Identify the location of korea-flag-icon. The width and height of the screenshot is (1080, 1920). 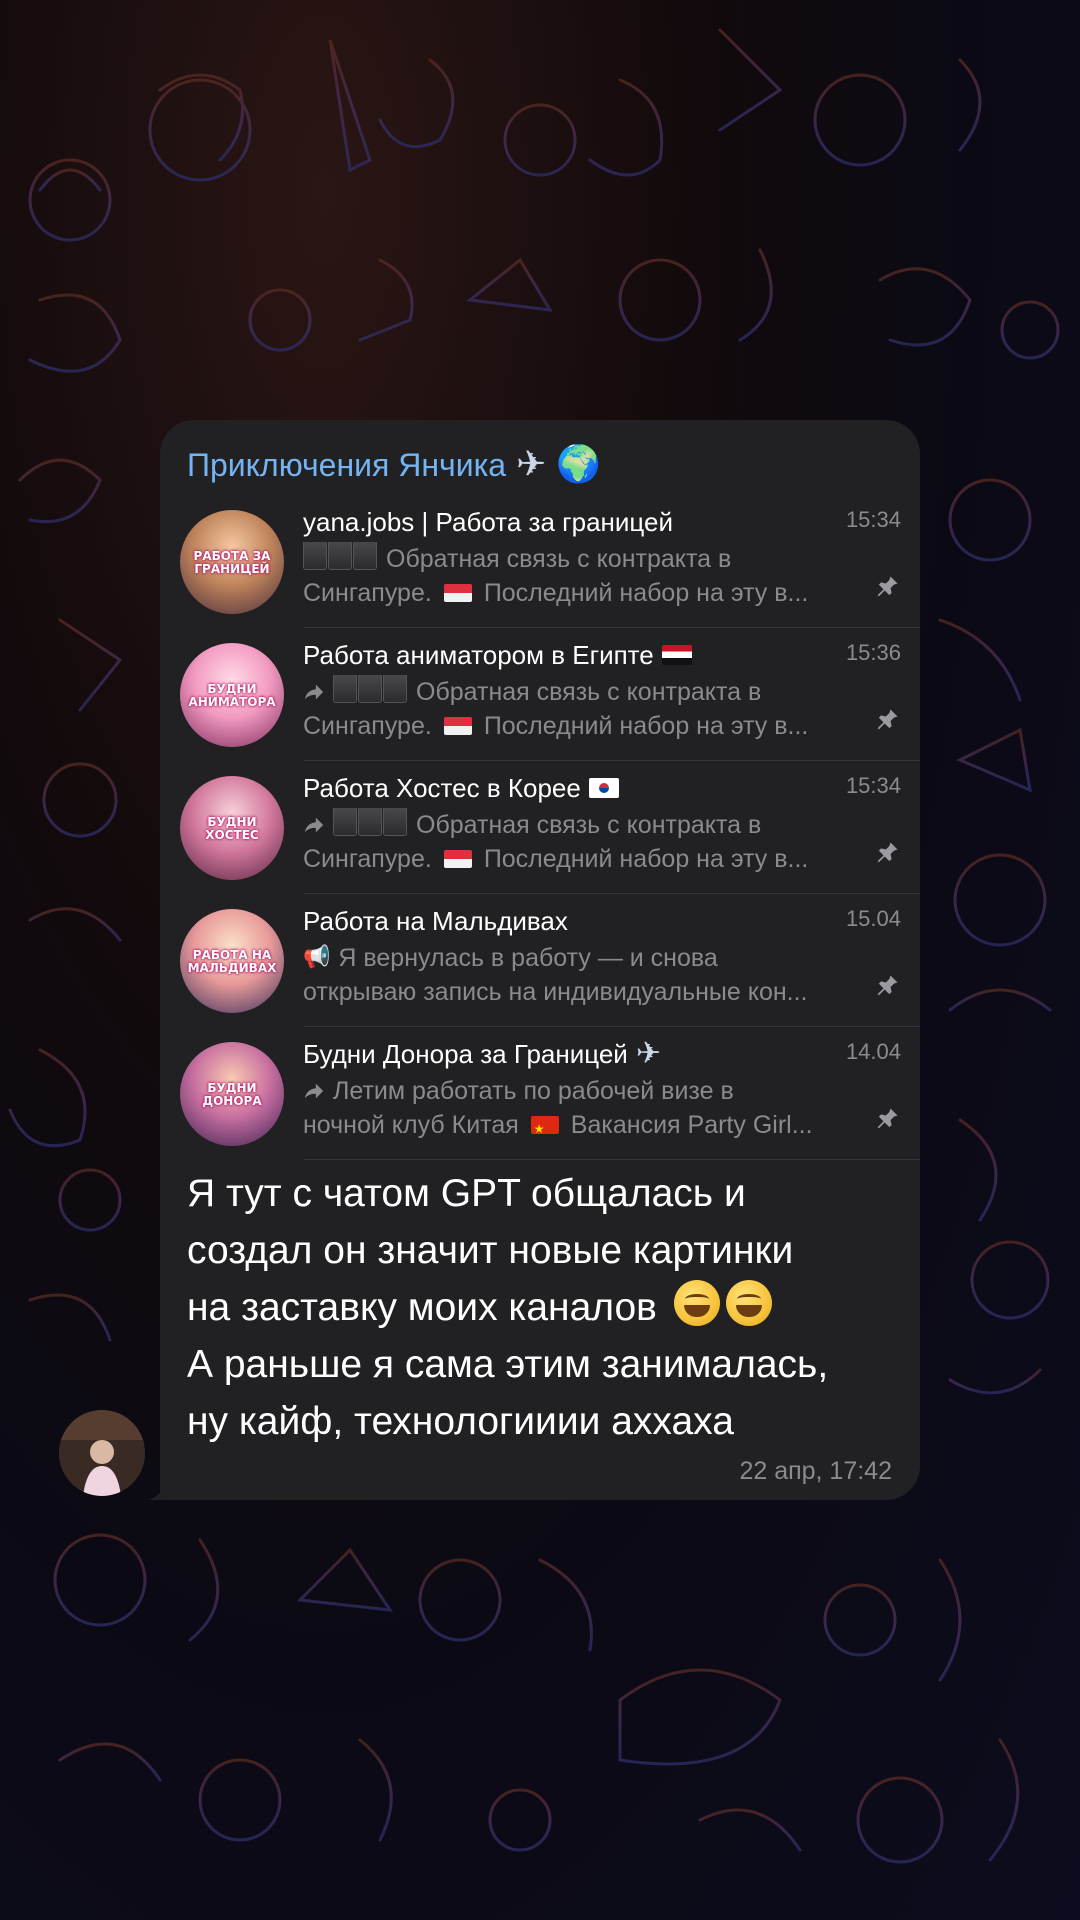
(603, 788).